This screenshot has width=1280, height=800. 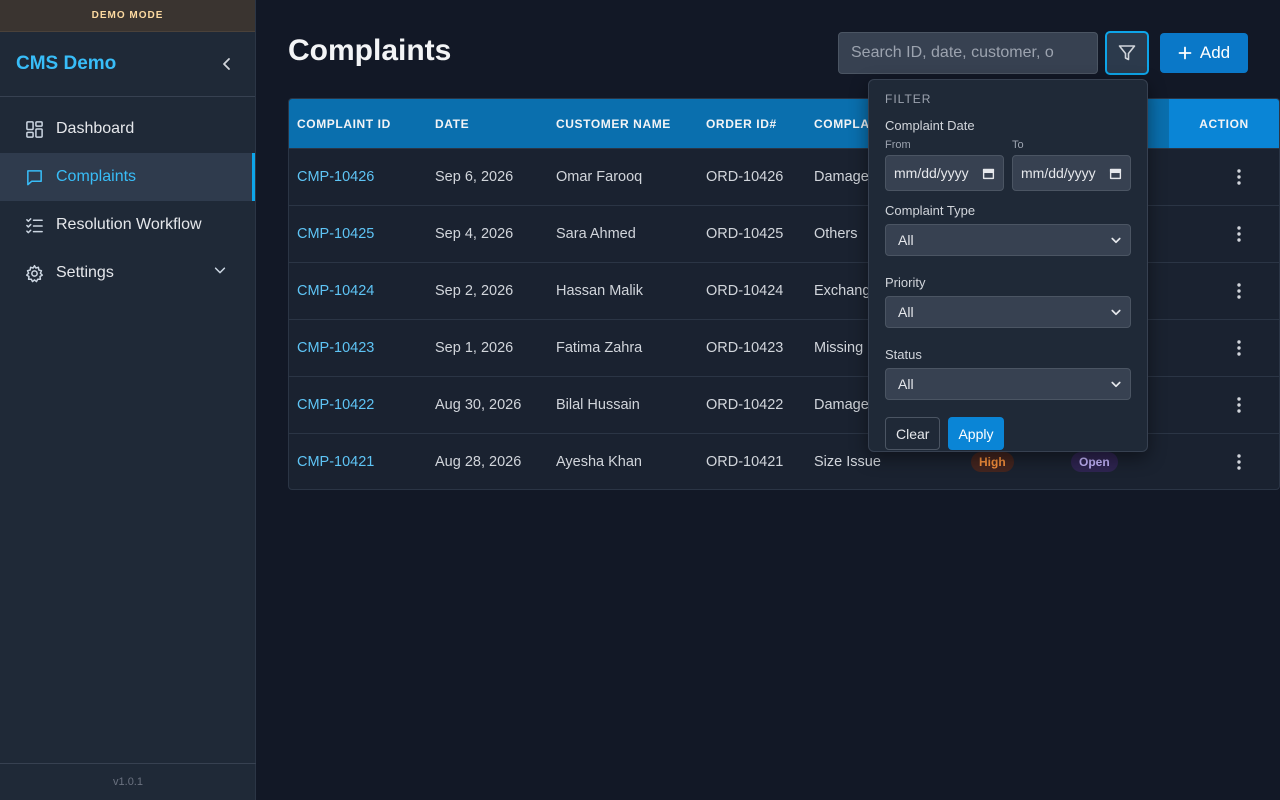 I want to click on column-header-action: ACTION, so click(x=1224, y=123).